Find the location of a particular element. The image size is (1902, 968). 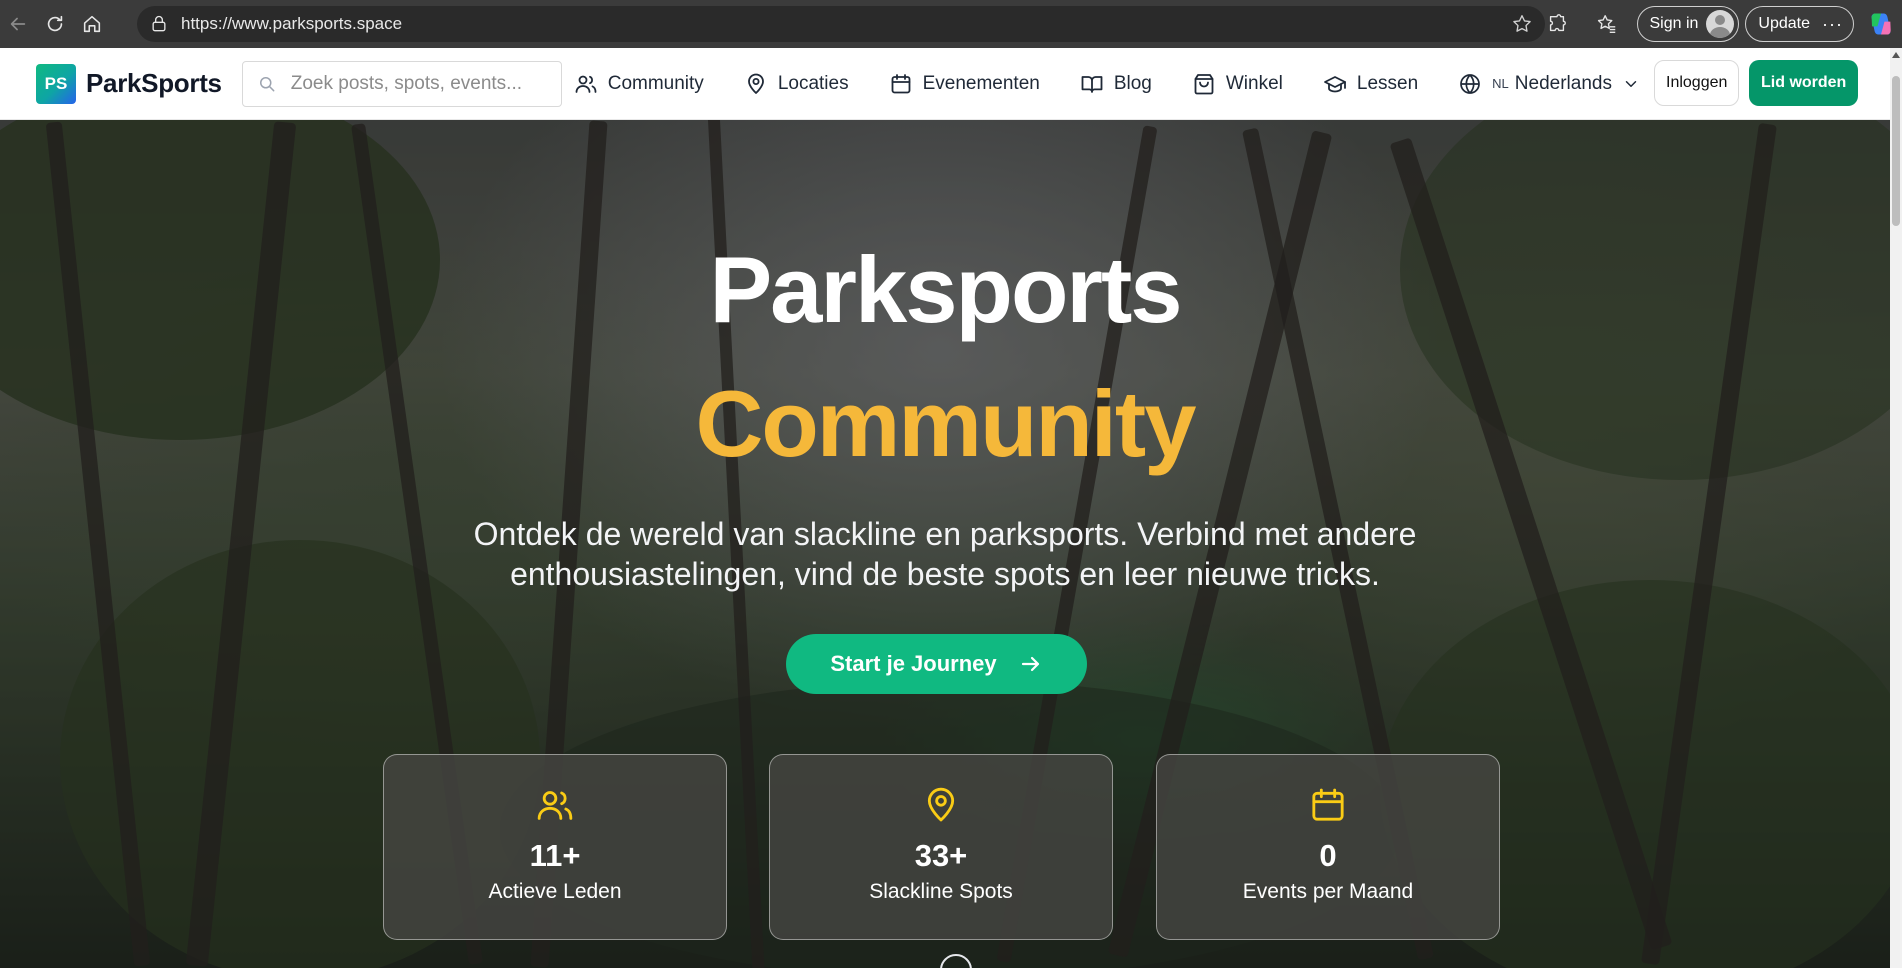

chevron-down-icon is located at coordinates (1631, 83).